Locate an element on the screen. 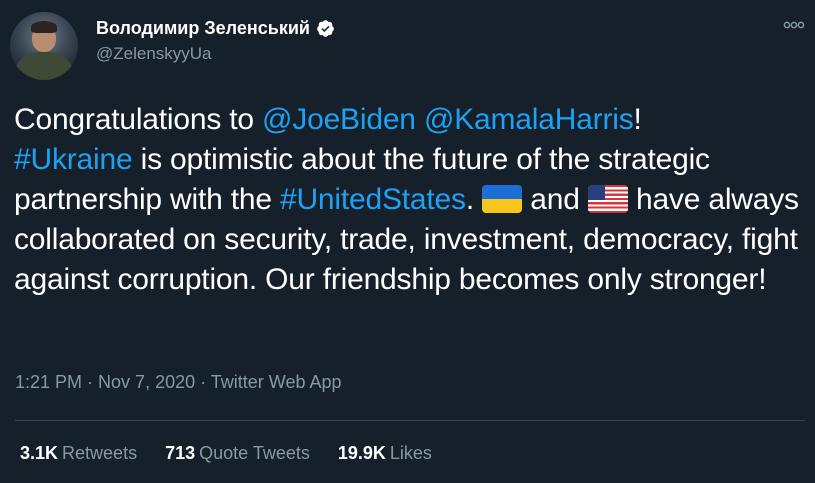  tweet-metadata: 1:21 PM · Nov 7, 2020 · Twitter Web App is located at coordinates (178, 382).